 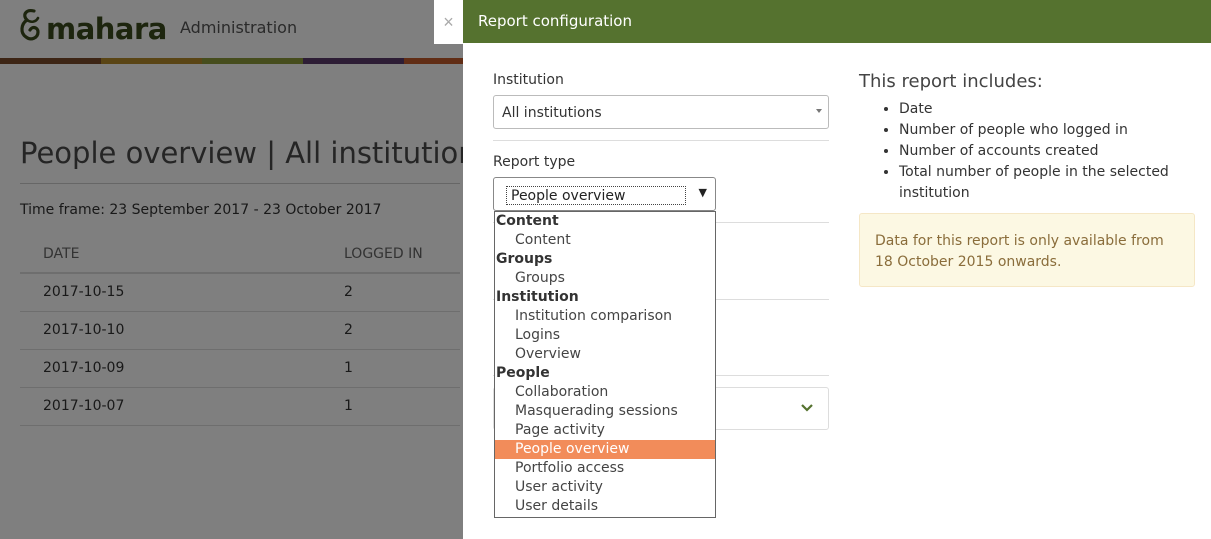 I want to click on report-type-select: People overview ▼, so click(x=604, y=194).